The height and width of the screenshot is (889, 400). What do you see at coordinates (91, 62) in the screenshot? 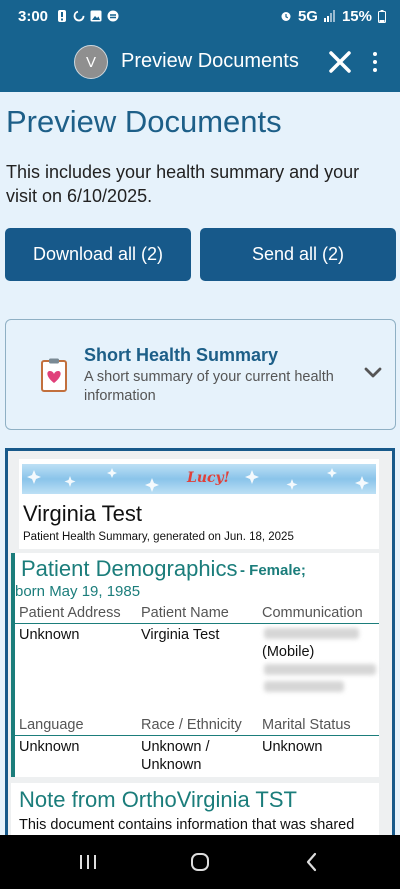
I see `avatar: V` at bounding box center [91, 62].